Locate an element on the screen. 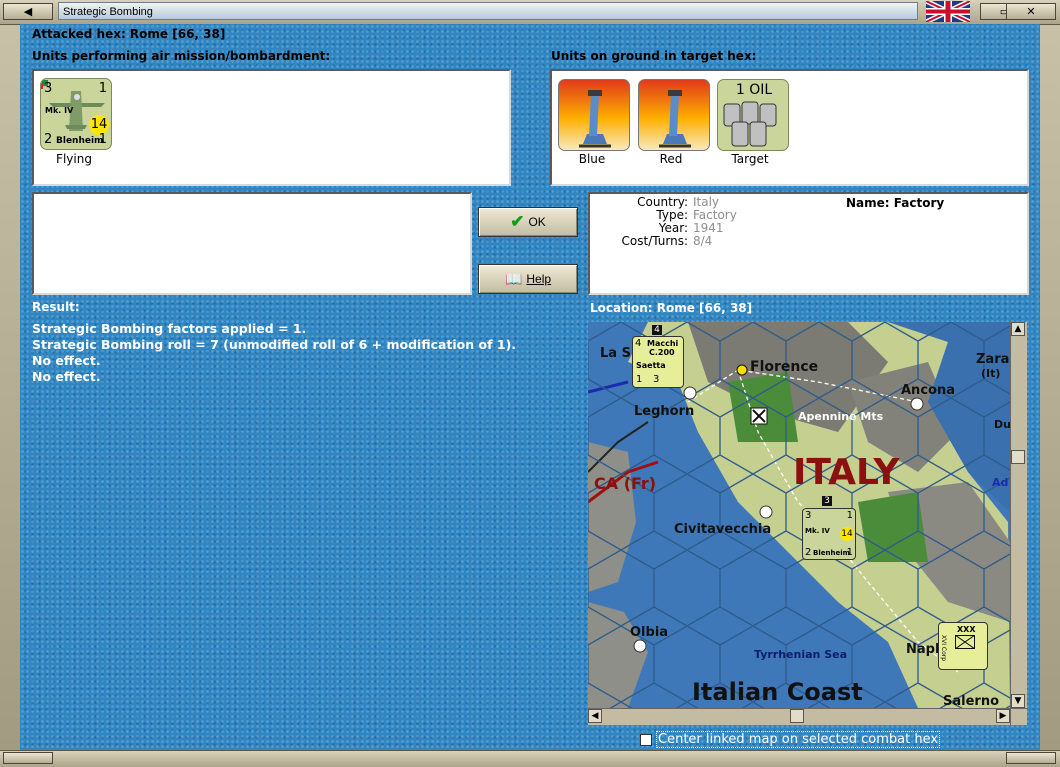  counter-name: Blenheim is located at coordinates (80, 141).